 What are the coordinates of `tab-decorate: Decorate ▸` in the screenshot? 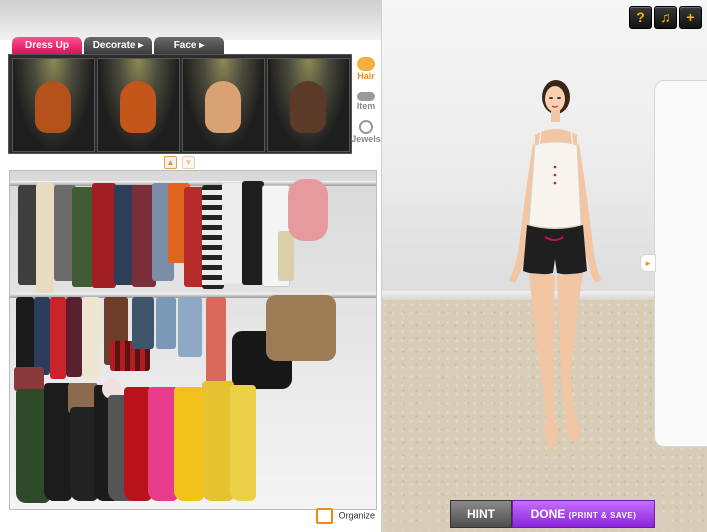 It's located at (118, 45).